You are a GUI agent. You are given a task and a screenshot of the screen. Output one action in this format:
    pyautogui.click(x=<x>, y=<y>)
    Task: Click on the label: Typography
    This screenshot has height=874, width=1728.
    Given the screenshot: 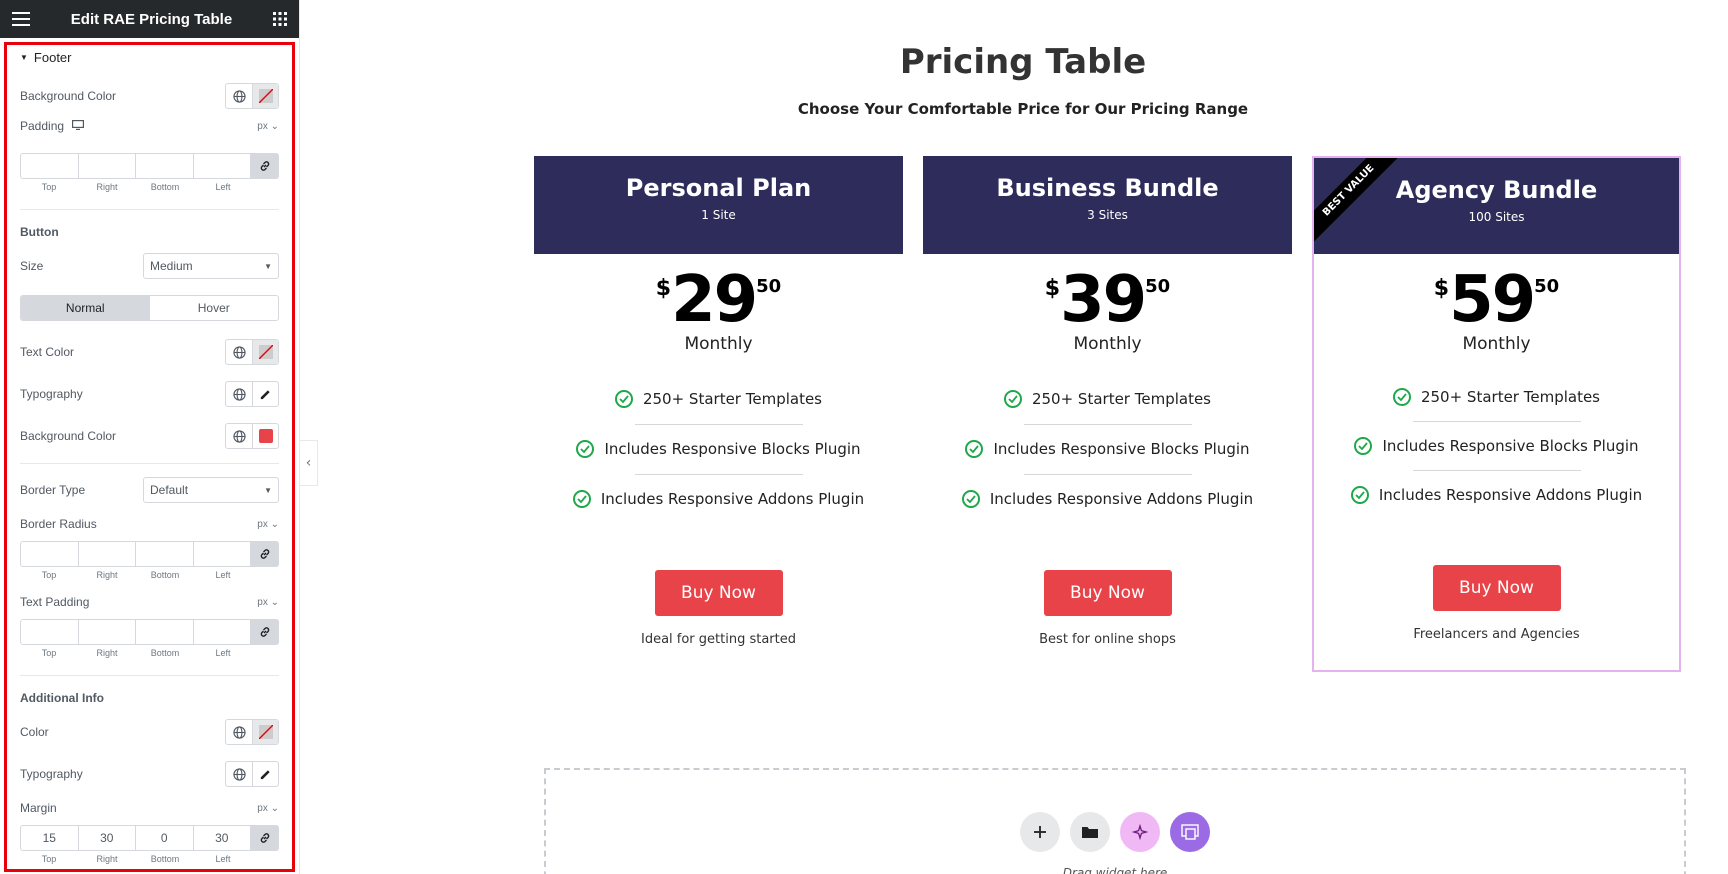 What is the action you would take?
    pyautogui.click(x=51, y=774)
    